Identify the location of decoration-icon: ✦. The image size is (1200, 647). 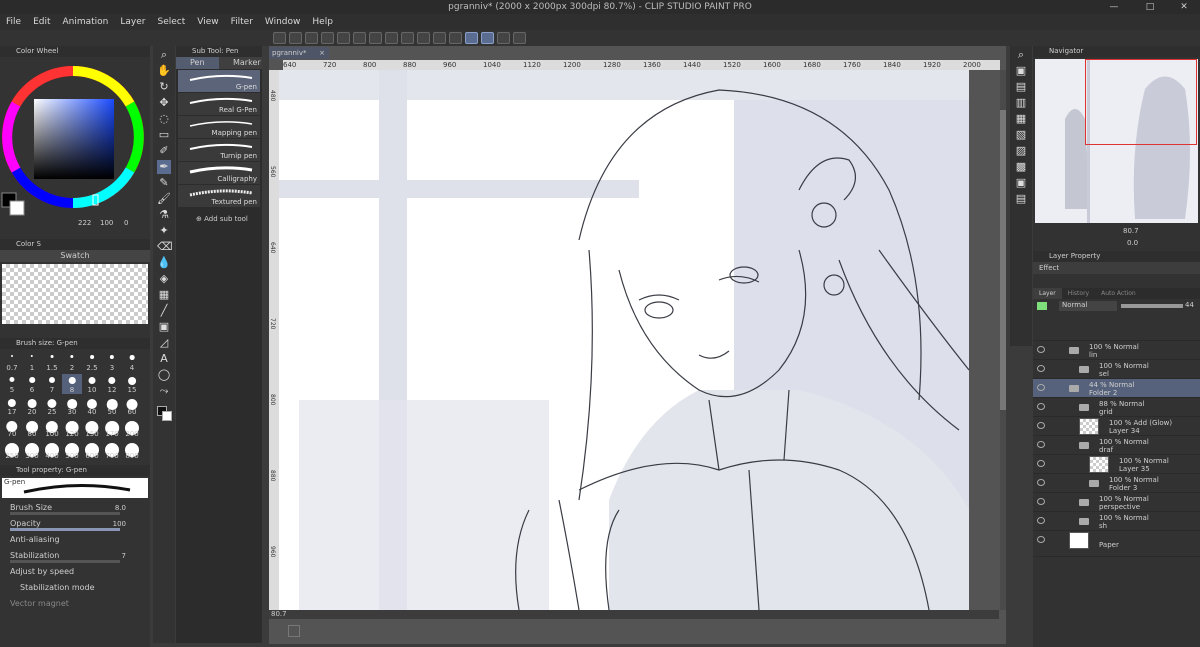
(164, 231).